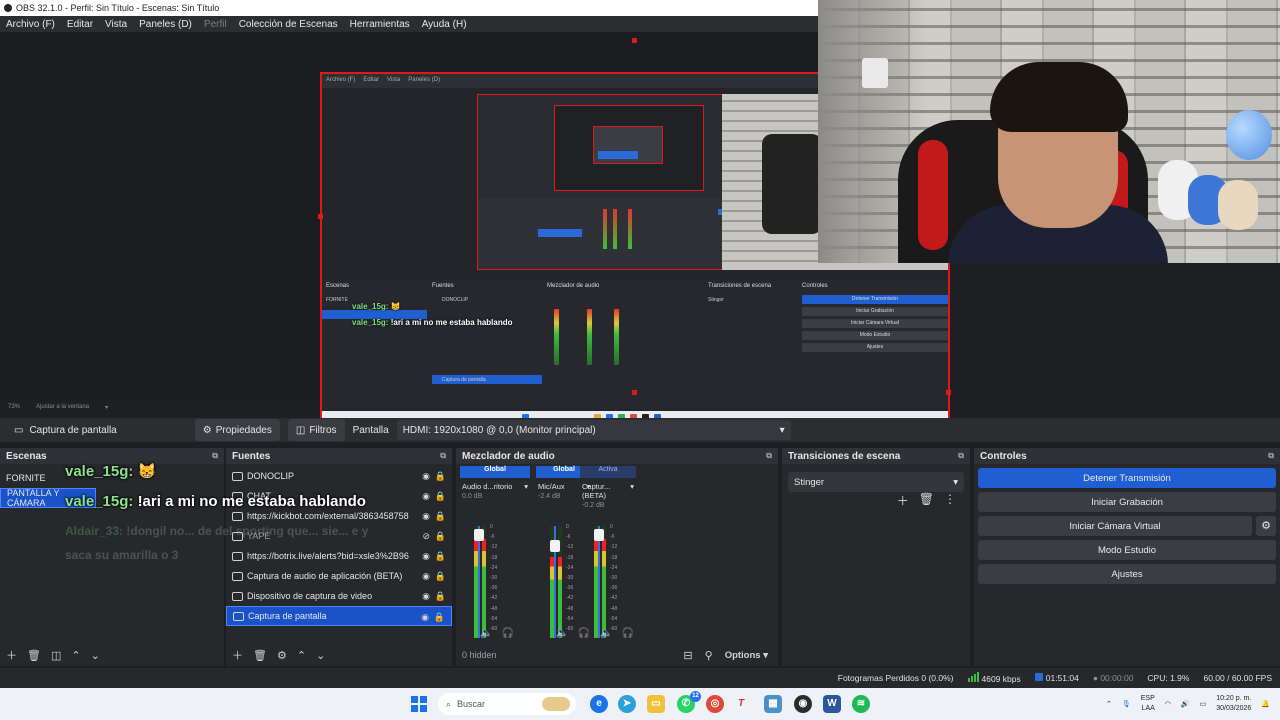 This screenshot has height=720, width=1280. I want to click on menu-paneles: Paneles (D), so click(165, 24).